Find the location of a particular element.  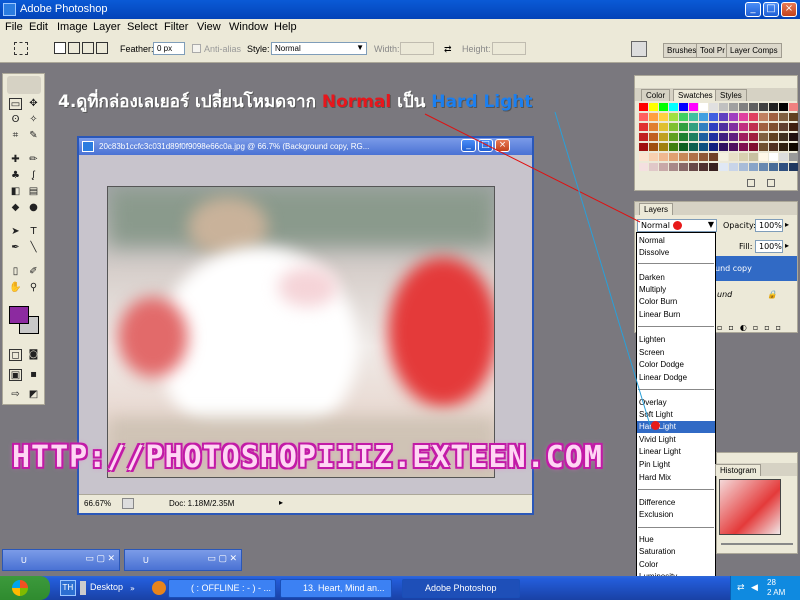

network-icon: ⇄ is located at coordinates (741, 588).